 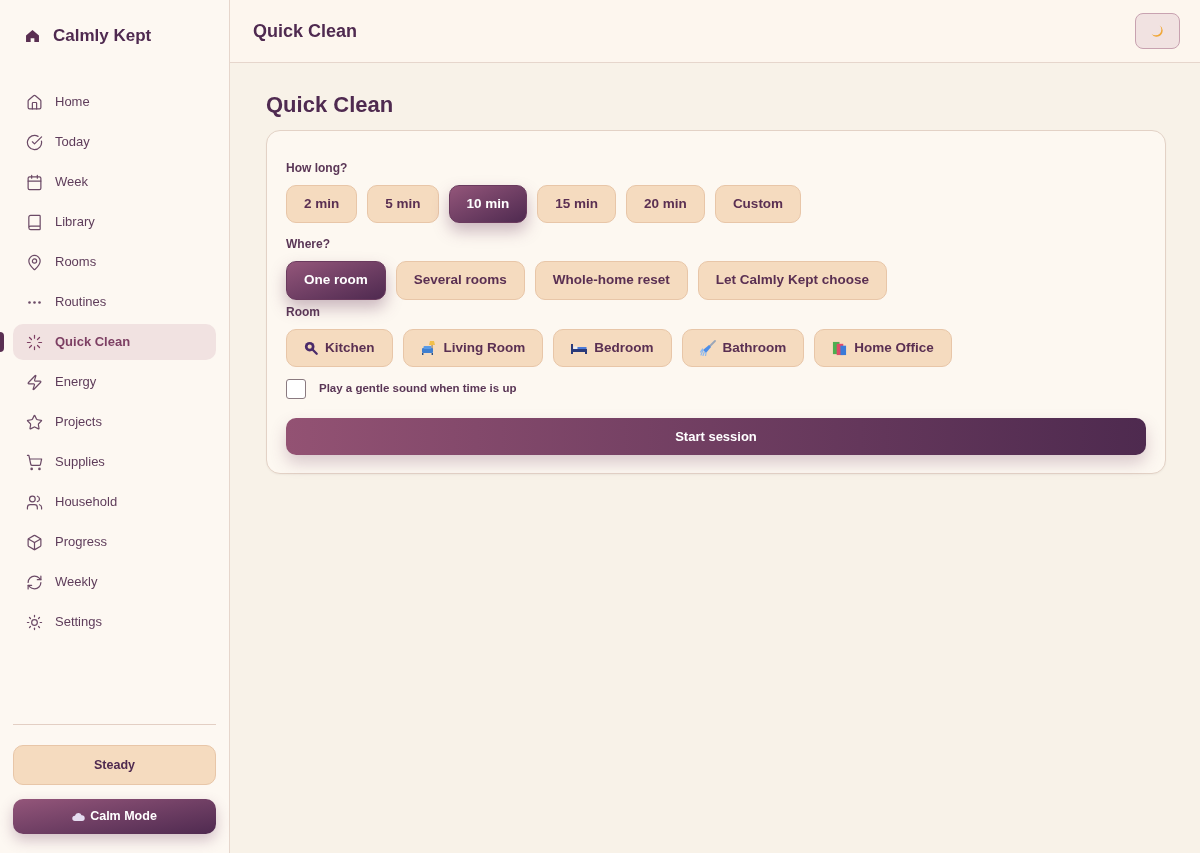 I want to click on option-chip: 15 min, so click(x=577, y=204).